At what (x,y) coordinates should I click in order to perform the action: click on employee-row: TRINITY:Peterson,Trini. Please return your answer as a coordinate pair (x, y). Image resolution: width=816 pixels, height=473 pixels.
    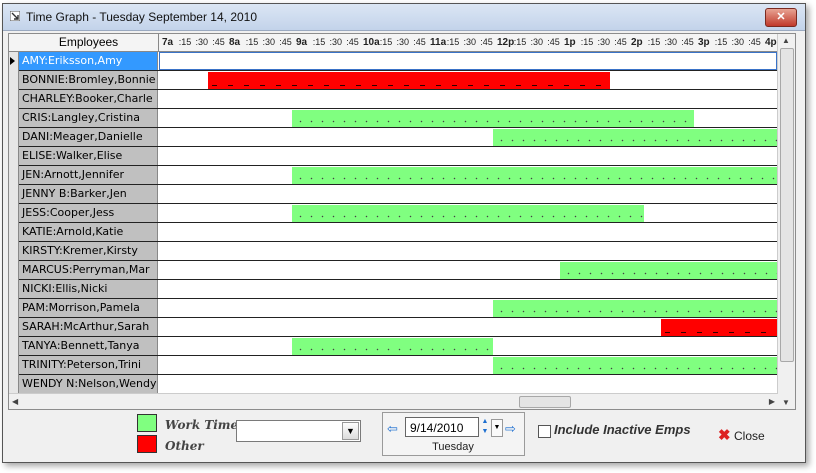
    Looking at the image, I should click on (398, 365).